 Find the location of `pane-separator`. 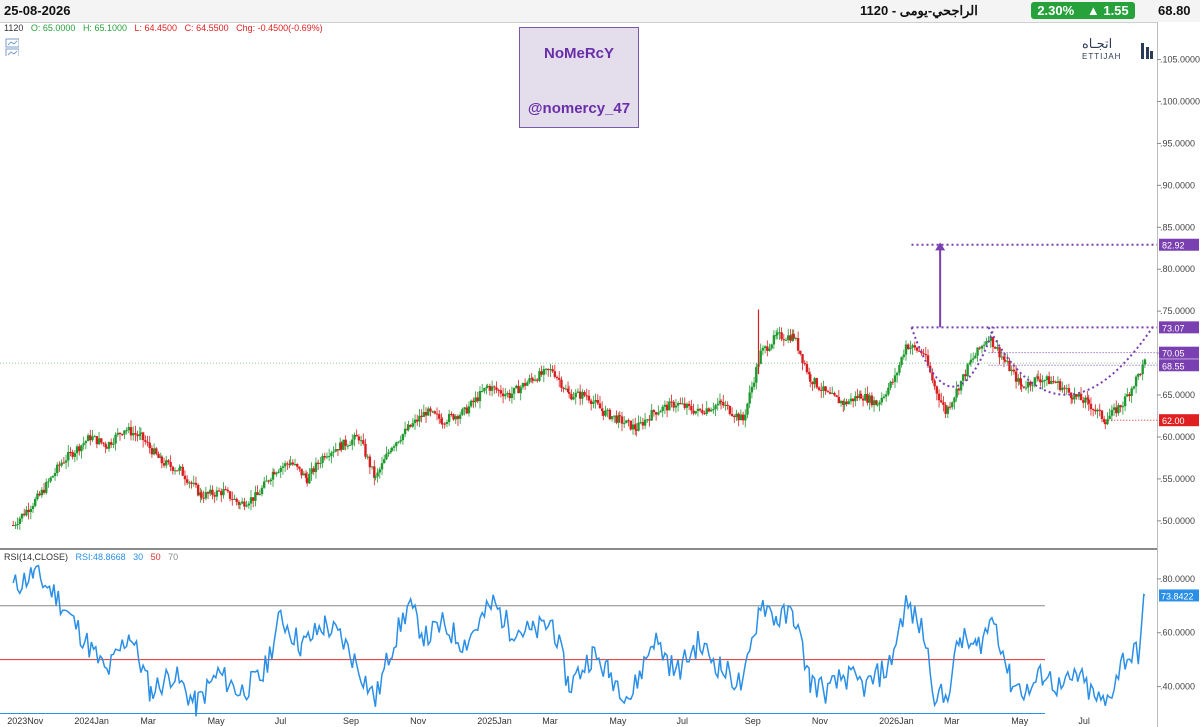

pane-separator is located at coordinates (578, 549).